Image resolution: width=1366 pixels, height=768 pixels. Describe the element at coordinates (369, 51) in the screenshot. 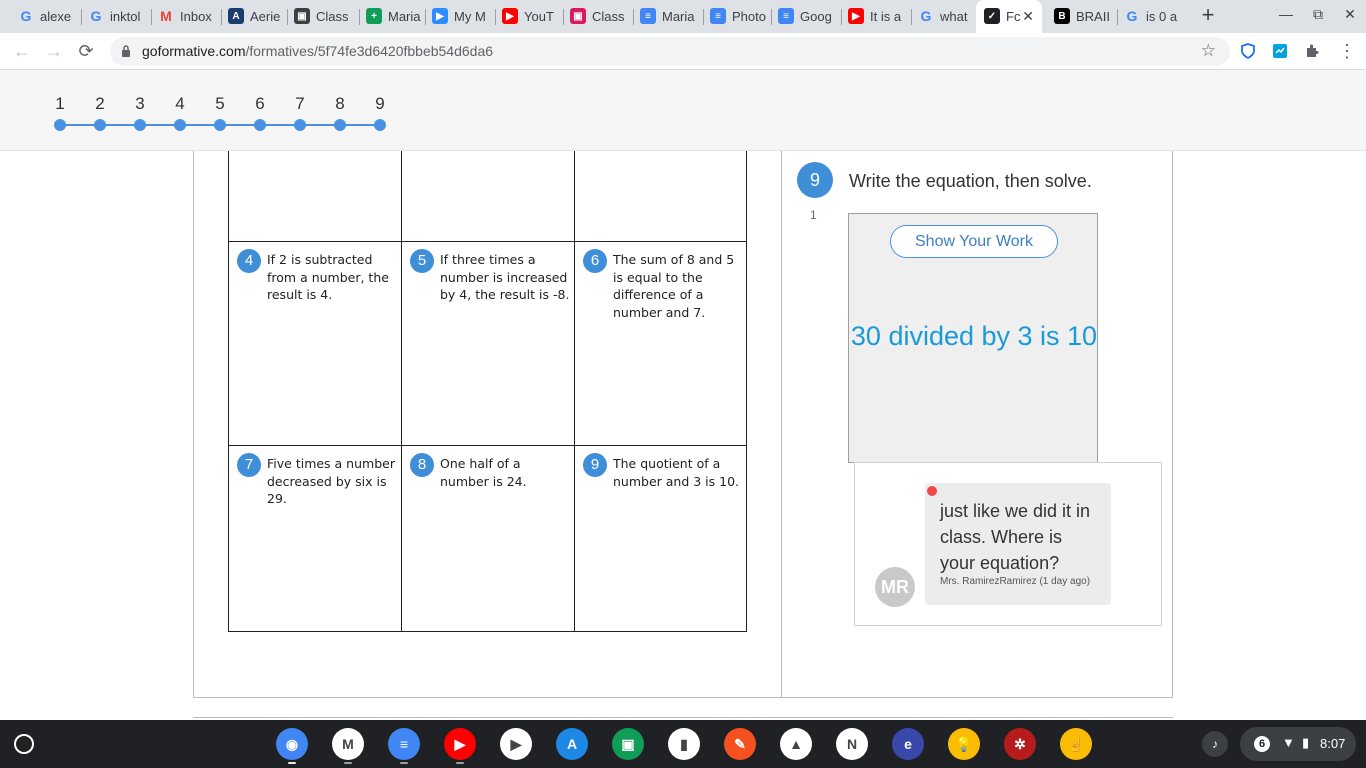

I see `url-path: /formatives/5f74fe3d6420fbbeb54d6da6` at that location.